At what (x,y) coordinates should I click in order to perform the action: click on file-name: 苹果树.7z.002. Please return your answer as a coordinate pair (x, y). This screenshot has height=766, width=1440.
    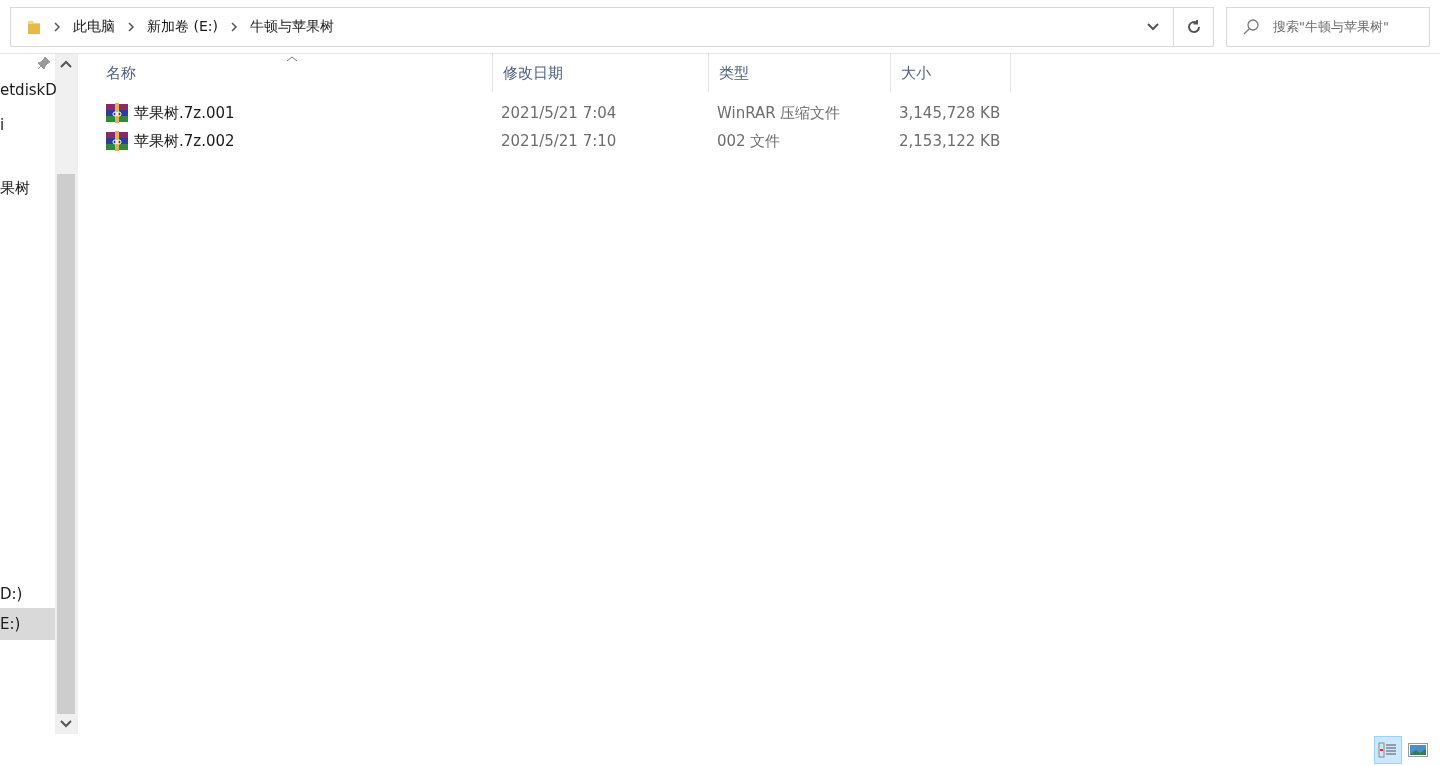
    Looking at the image, I should click on (184, 141).